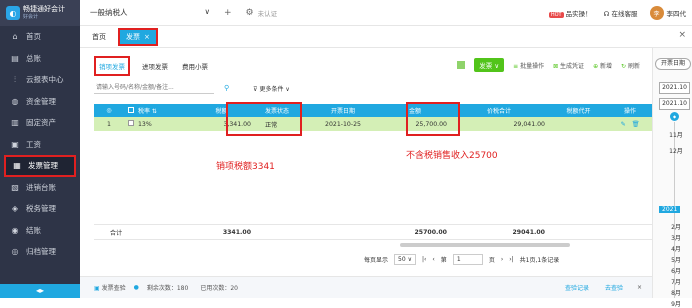 Image resolution: width=692 pixels, height=308 pixels. What do you see at coordinates (99, 37) in the screenshot?
I see `tab-home: 首页` at bounding box center [99, 37].